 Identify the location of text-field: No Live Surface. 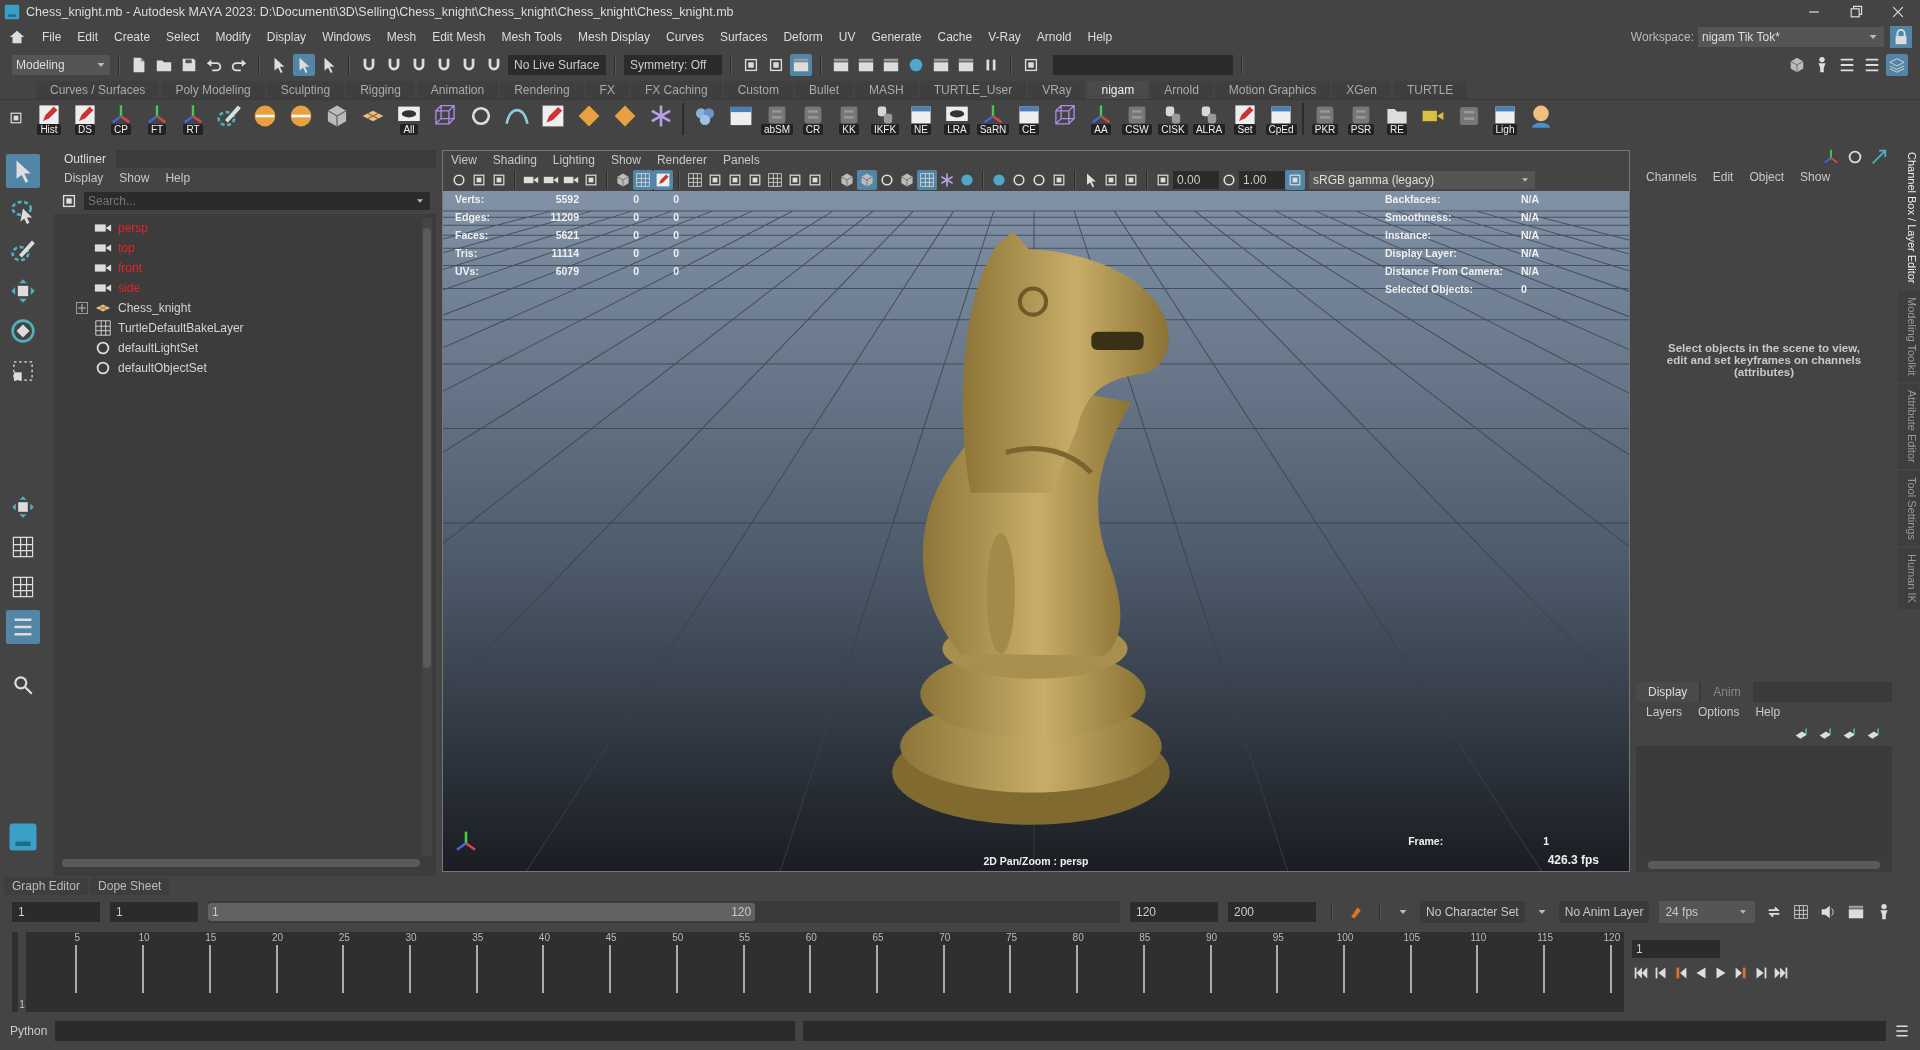
(557, 65).